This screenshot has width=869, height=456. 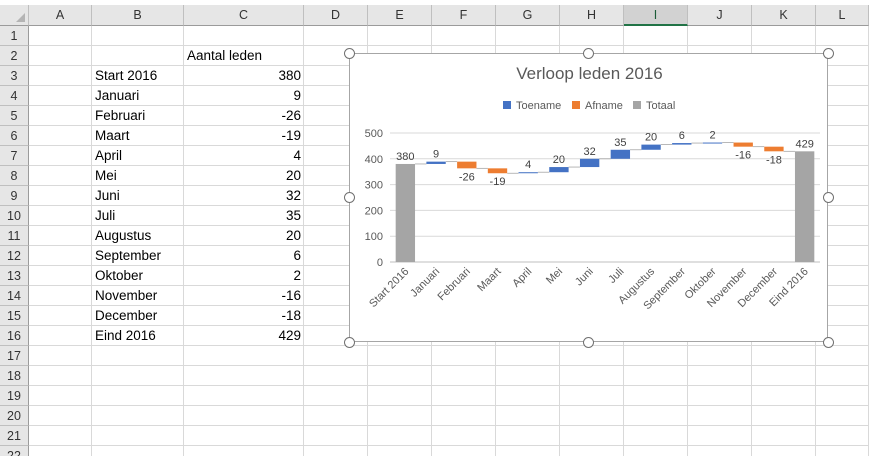 What do you see at coordinates (138, 96) in the screenshot?
I see `cell-b4-label: Januari` at bounding box center [138, 96].